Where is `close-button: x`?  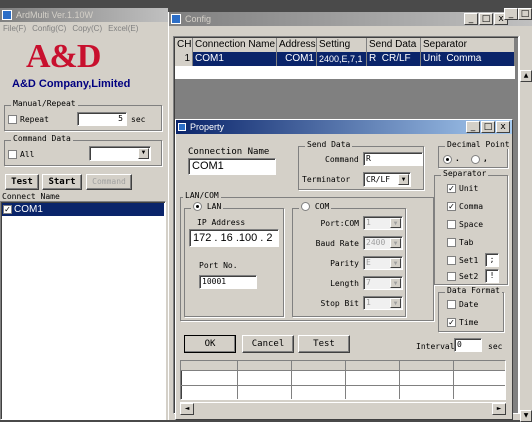 close-button: x is located at coordinates (503, 127).